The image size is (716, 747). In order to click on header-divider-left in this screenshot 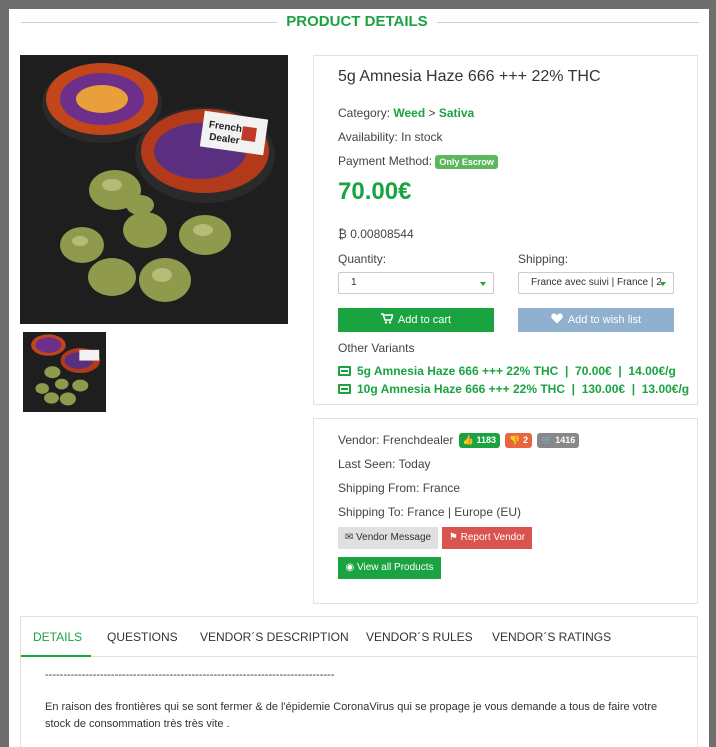, I will do `click(149, 22)`.